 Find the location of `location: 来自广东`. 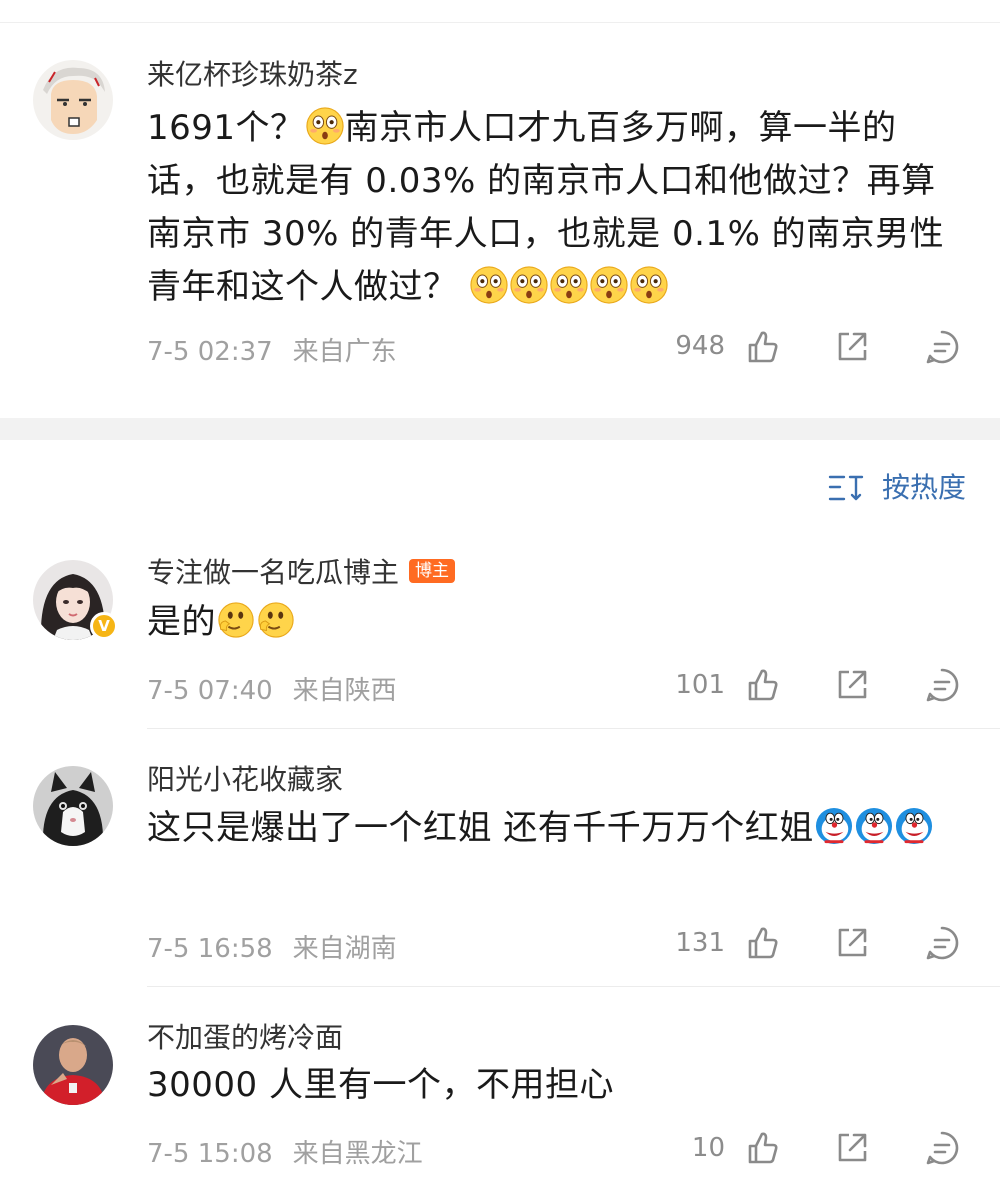

location: 来自广东 is located at coordinates (344, 352).